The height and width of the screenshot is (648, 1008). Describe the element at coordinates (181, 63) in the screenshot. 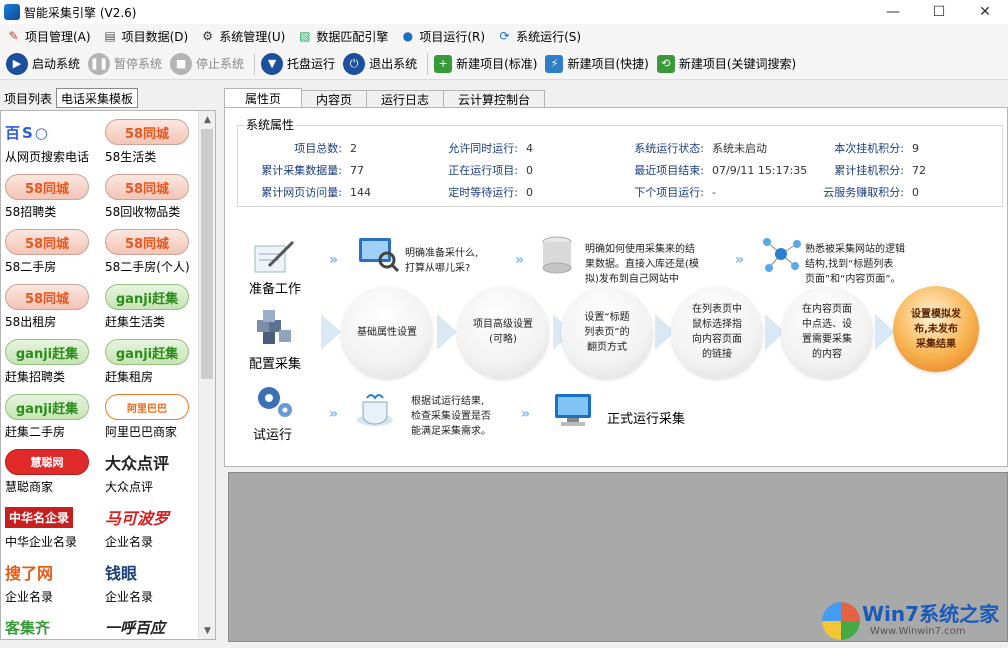

I see `stop-icon: ■` at that location.